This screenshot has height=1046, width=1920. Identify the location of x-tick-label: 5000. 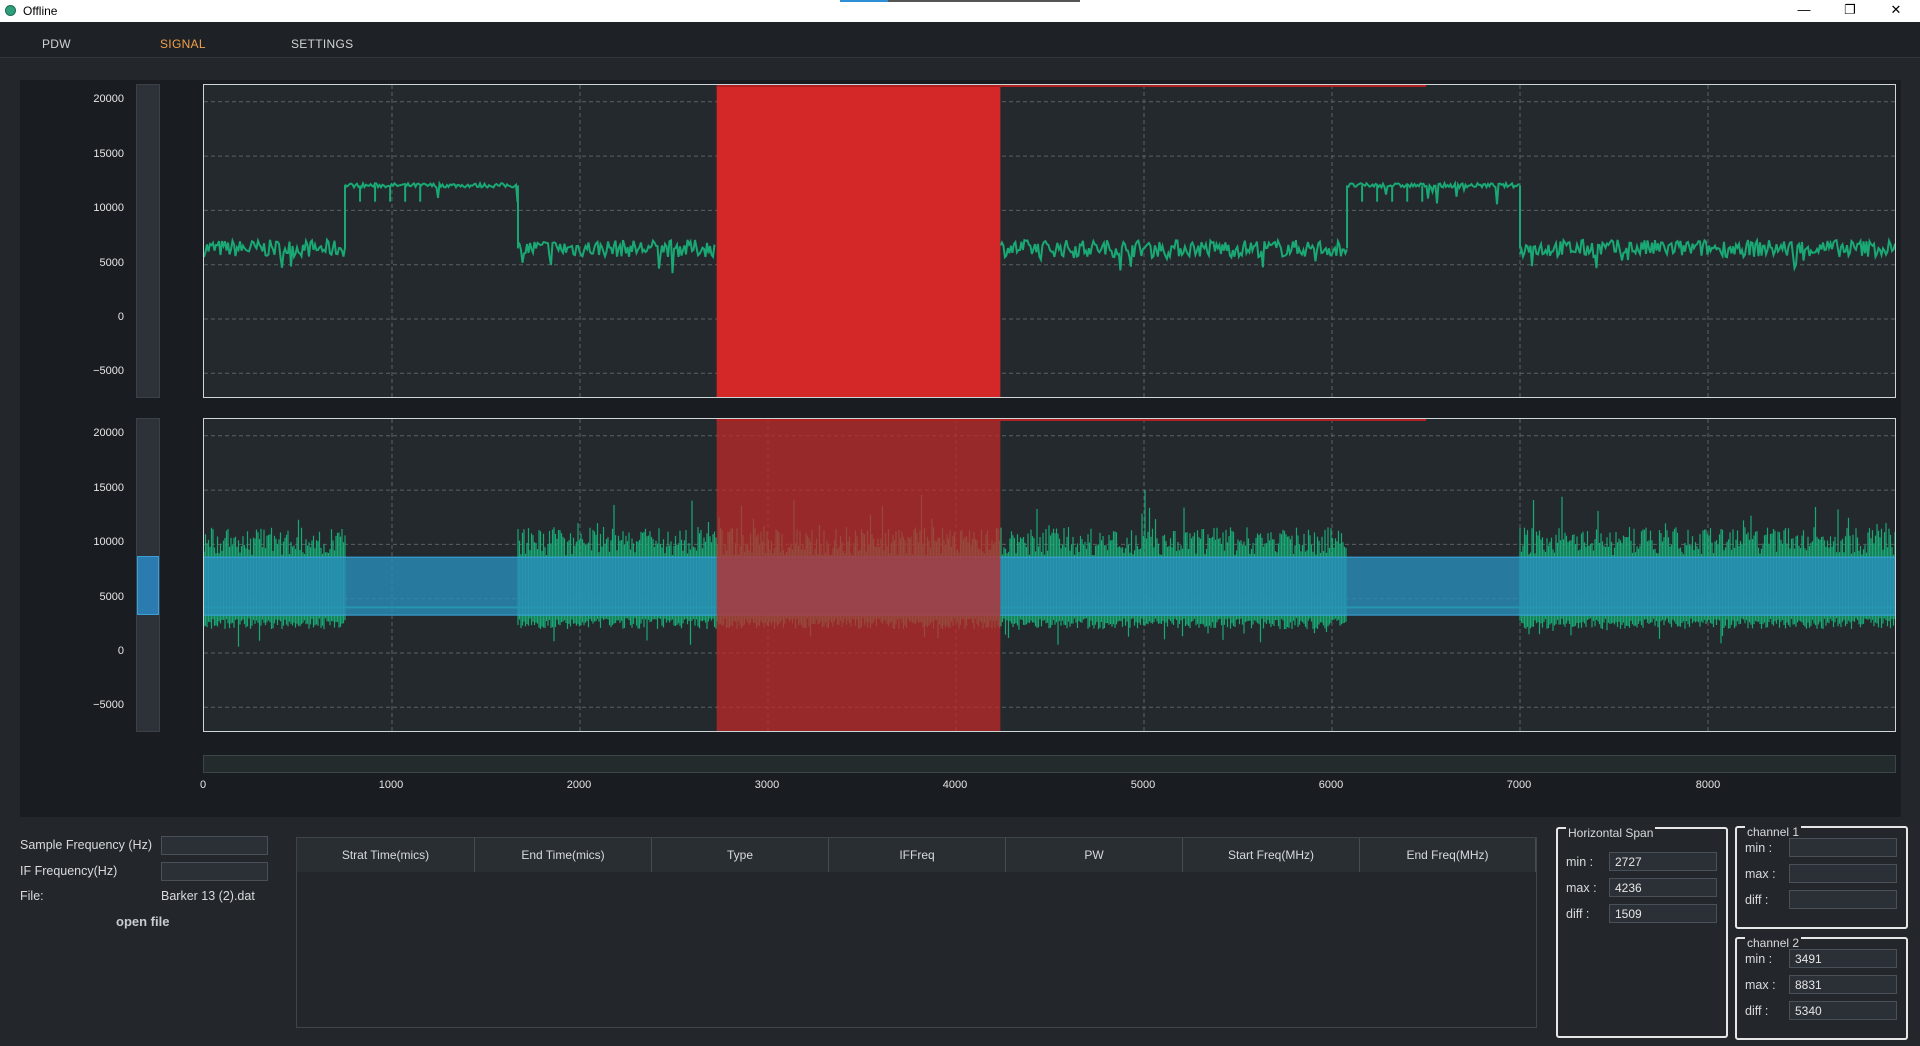
(1143, 785).